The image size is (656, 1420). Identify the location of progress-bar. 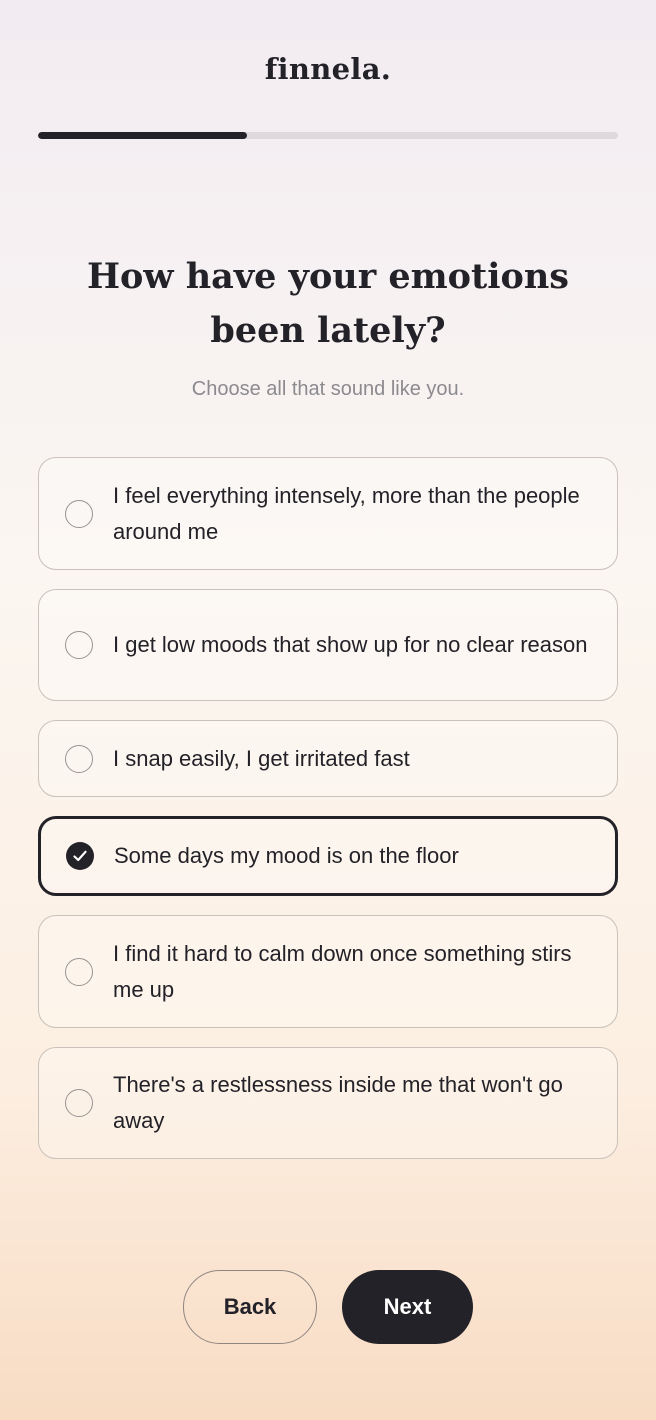
(328, 135).